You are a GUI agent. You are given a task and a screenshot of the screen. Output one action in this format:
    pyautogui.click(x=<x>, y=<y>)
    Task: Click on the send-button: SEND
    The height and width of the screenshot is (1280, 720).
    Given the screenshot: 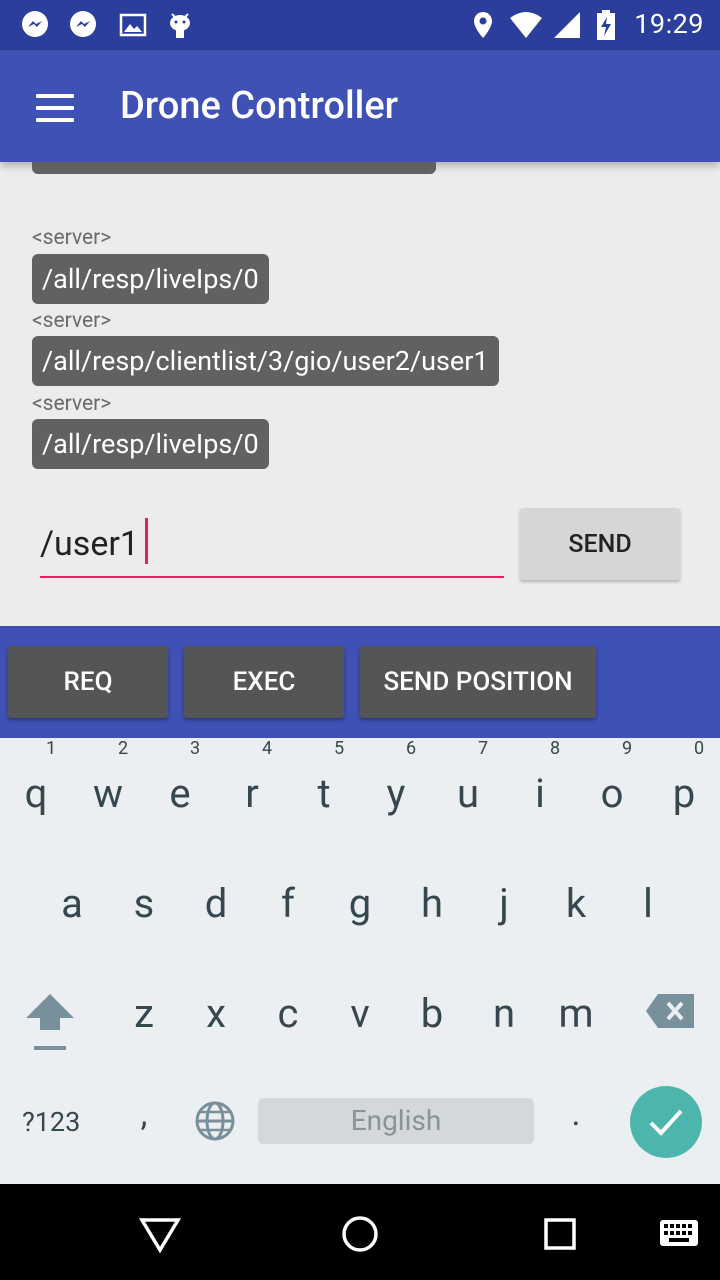 What is the action you would take?
    pyautogui.click(x=600, y=544)
    